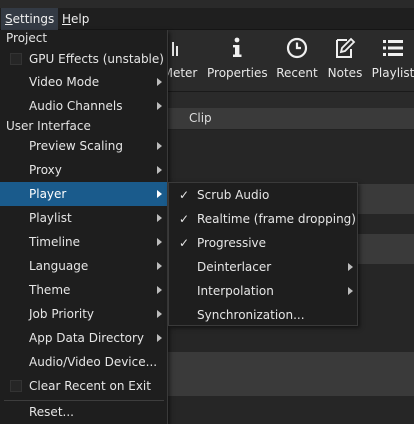  Describe the element at coordinates (48, 126) in the screenshot. I see `section-header-user-interface: User Interface` at that location.